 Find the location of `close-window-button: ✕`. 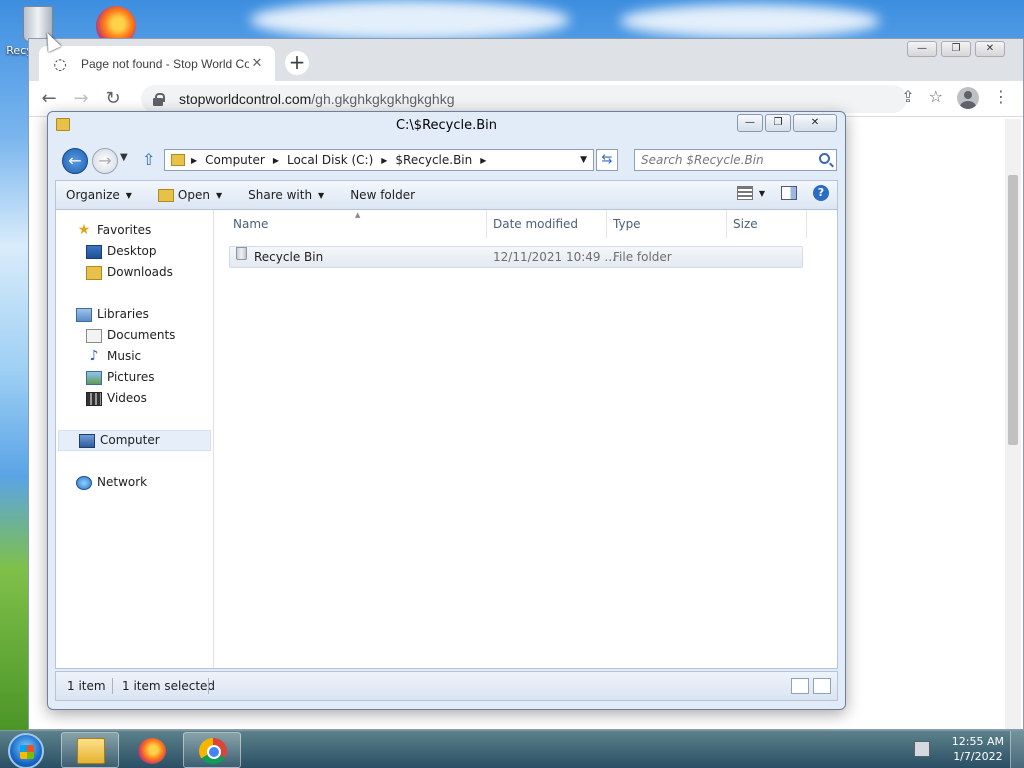

close-window-button: ✕ is located at coordinates (990, 49).